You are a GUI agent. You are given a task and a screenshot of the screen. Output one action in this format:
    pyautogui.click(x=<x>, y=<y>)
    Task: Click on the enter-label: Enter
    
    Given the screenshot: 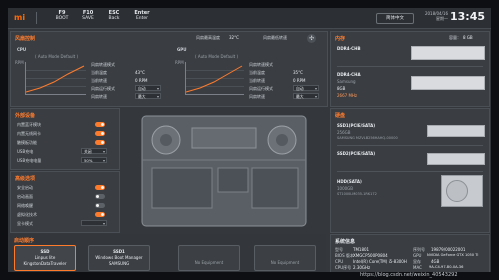 What is the action you would take?
    pyautogui.click(x=142, y=18)
    